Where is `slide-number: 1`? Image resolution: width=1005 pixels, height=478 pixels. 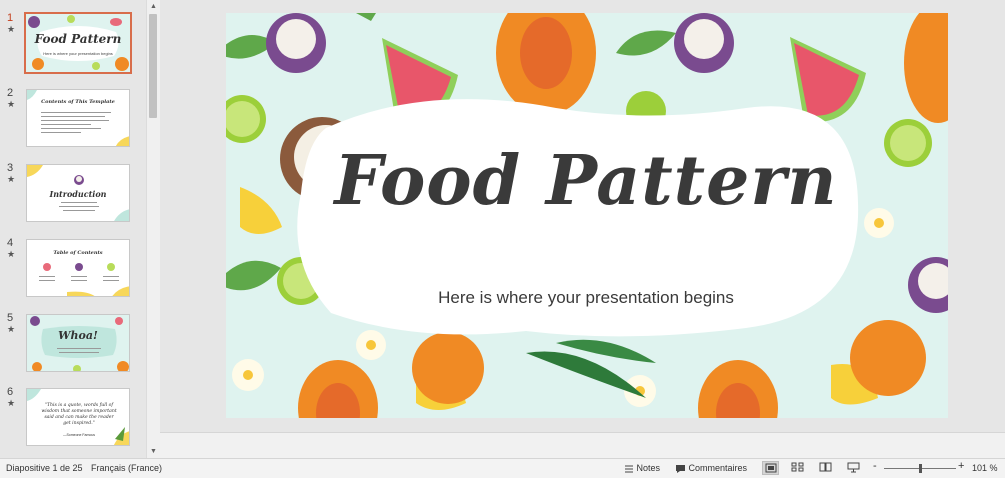
slide-number: 1 is located at coordinates (10, 18).